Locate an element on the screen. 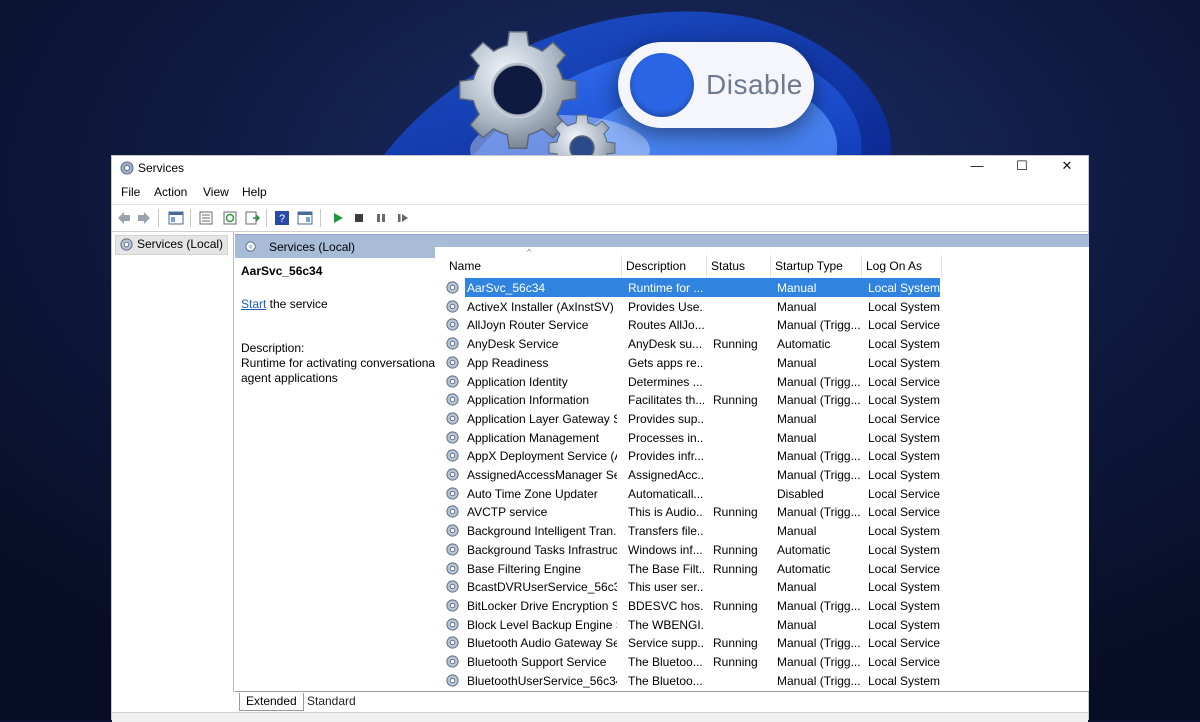  forward-arrow-icon is located at coordinates (144, 218).